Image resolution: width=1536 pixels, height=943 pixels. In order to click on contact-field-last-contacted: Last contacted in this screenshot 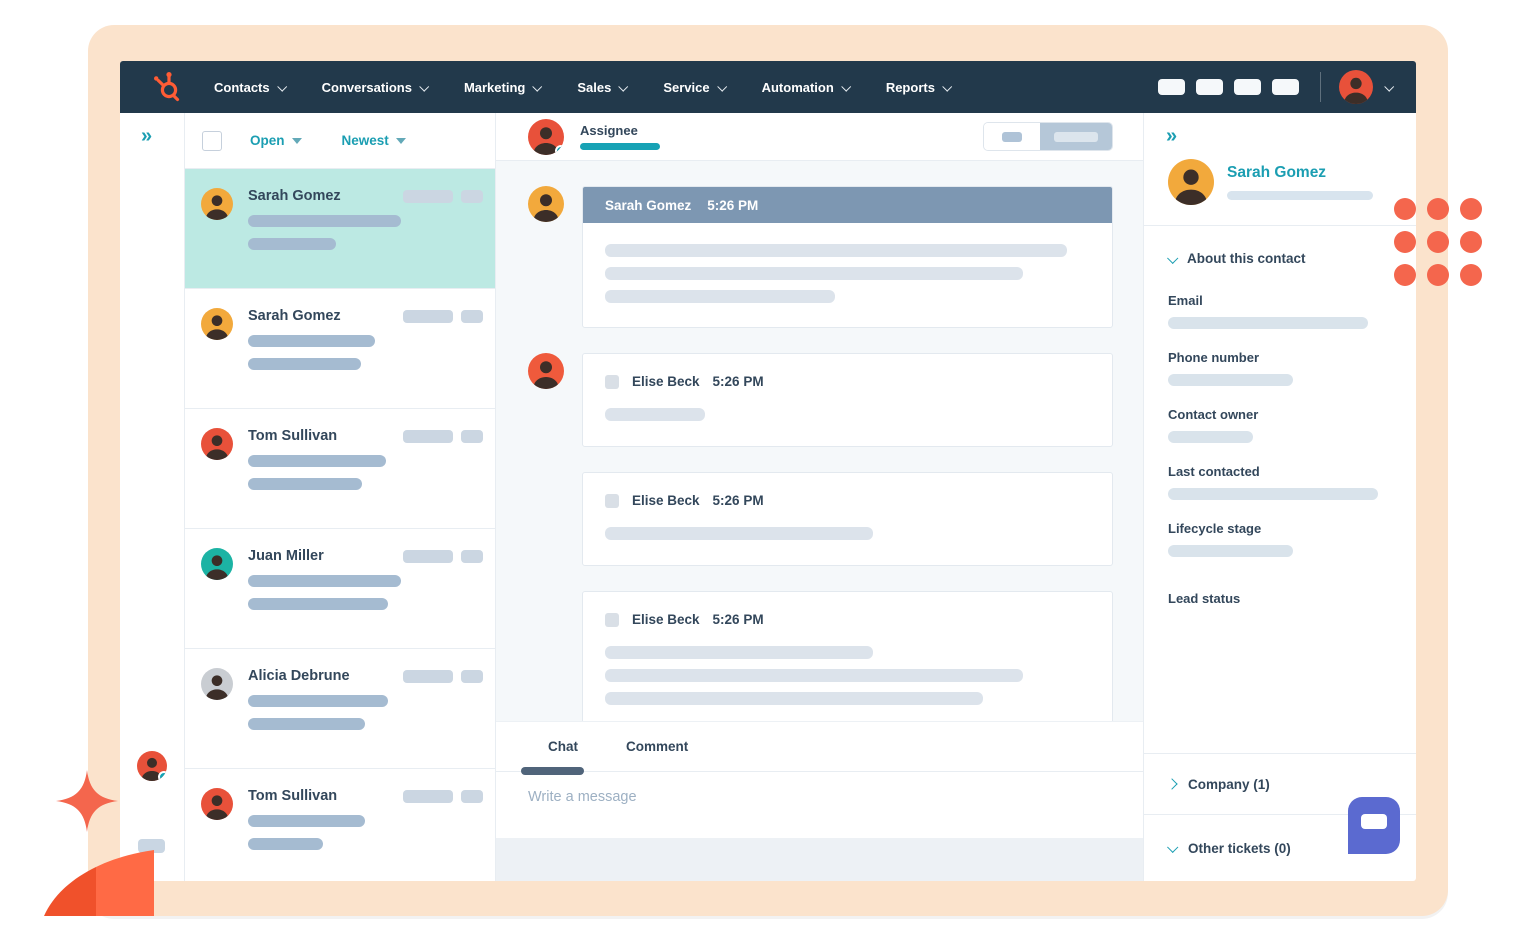, I will do `click(1280, 482)`.